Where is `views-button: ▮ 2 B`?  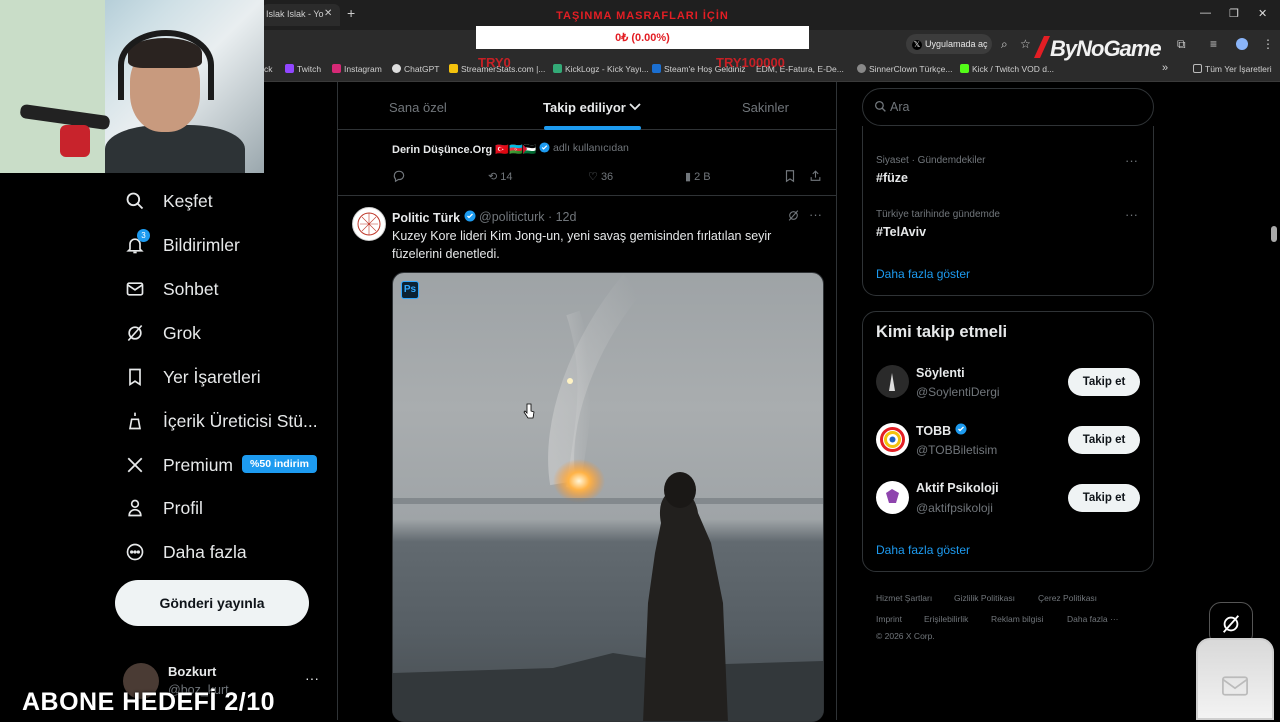
views-button: ▮ 2 B is located at coordinates (698, 176).